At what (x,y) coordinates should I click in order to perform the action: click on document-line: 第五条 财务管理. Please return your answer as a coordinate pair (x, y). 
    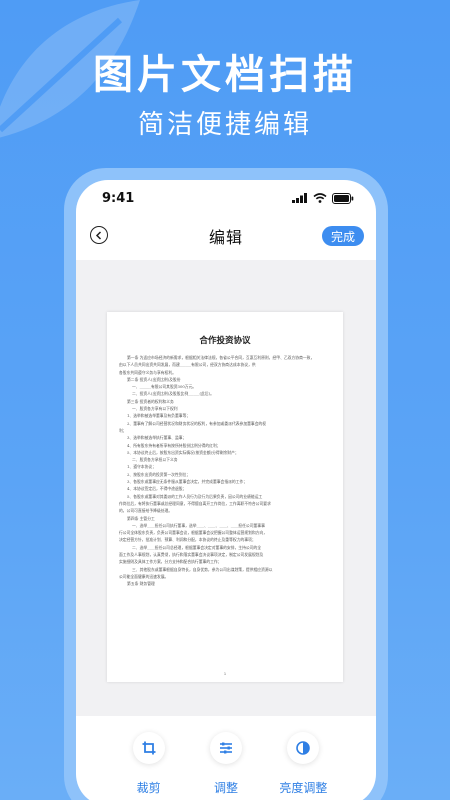
    Looking at the image, I should click on (141, 584).